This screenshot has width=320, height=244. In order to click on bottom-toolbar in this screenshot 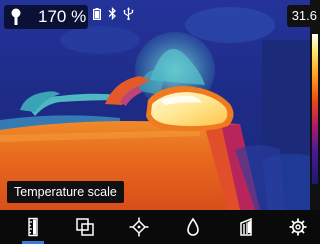, I will do `click(160, 227)`.